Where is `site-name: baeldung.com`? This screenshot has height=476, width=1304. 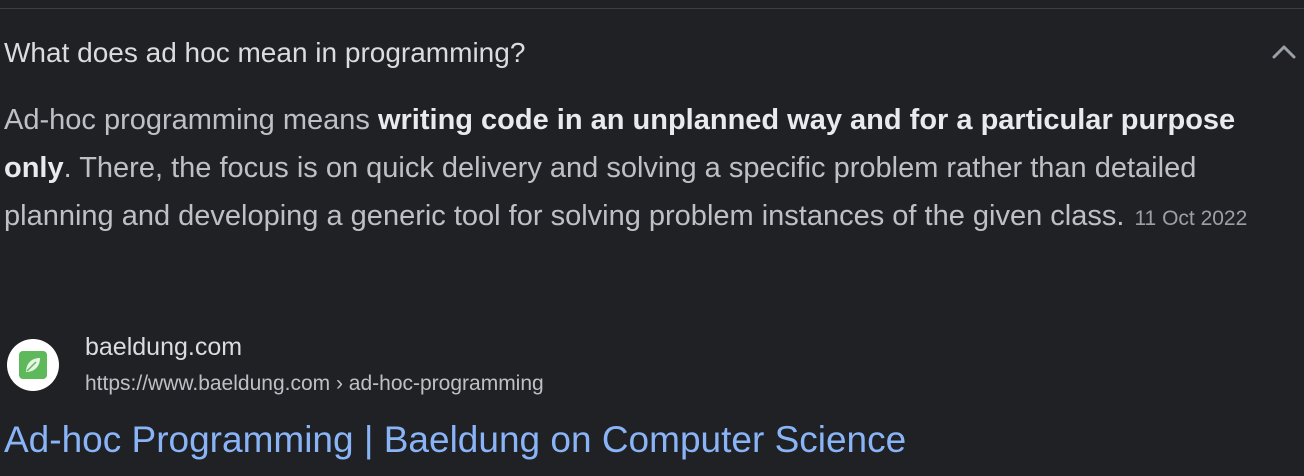 site-name: baeldung.com is located at coordinates (163, 347).